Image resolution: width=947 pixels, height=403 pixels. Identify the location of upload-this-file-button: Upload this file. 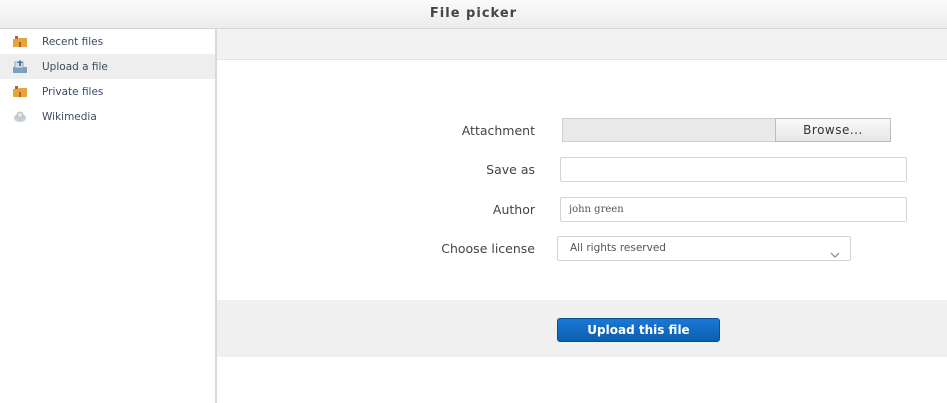
(638, 330).